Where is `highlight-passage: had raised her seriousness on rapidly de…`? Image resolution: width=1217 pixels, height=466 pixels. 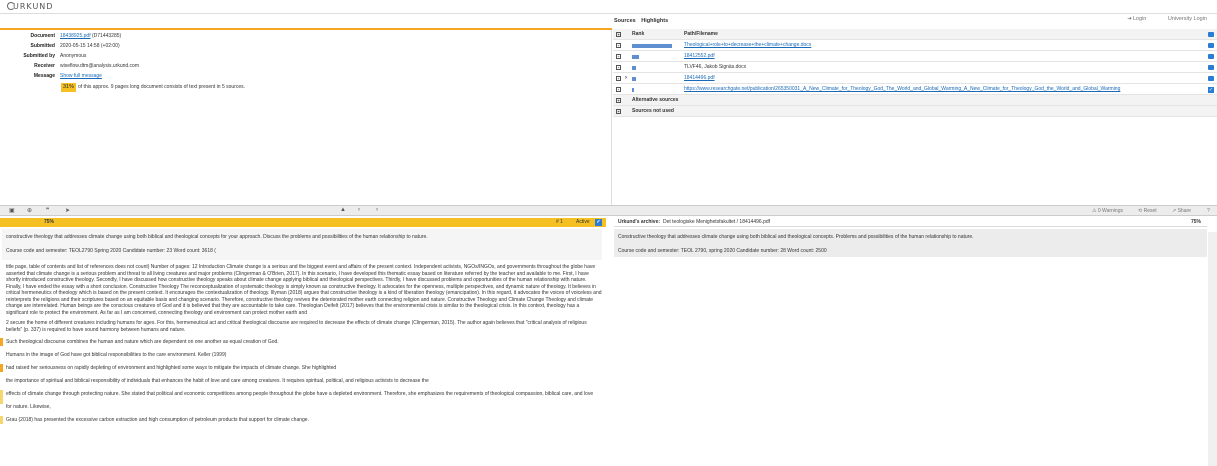
highlight-passage: had raised her seriousness on rapidly de… is located at coordinates (303, 368).